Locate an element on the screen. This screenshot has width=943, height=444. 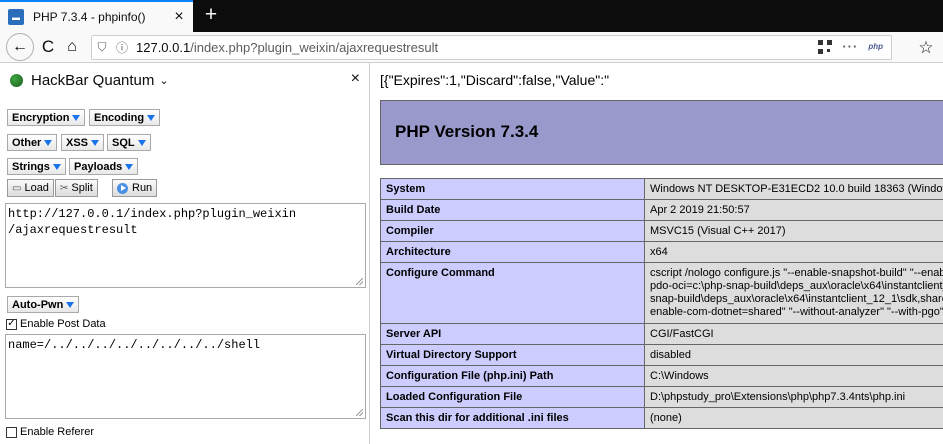
info-key: Virtual Directory Support is located at coordinates (512, 355).